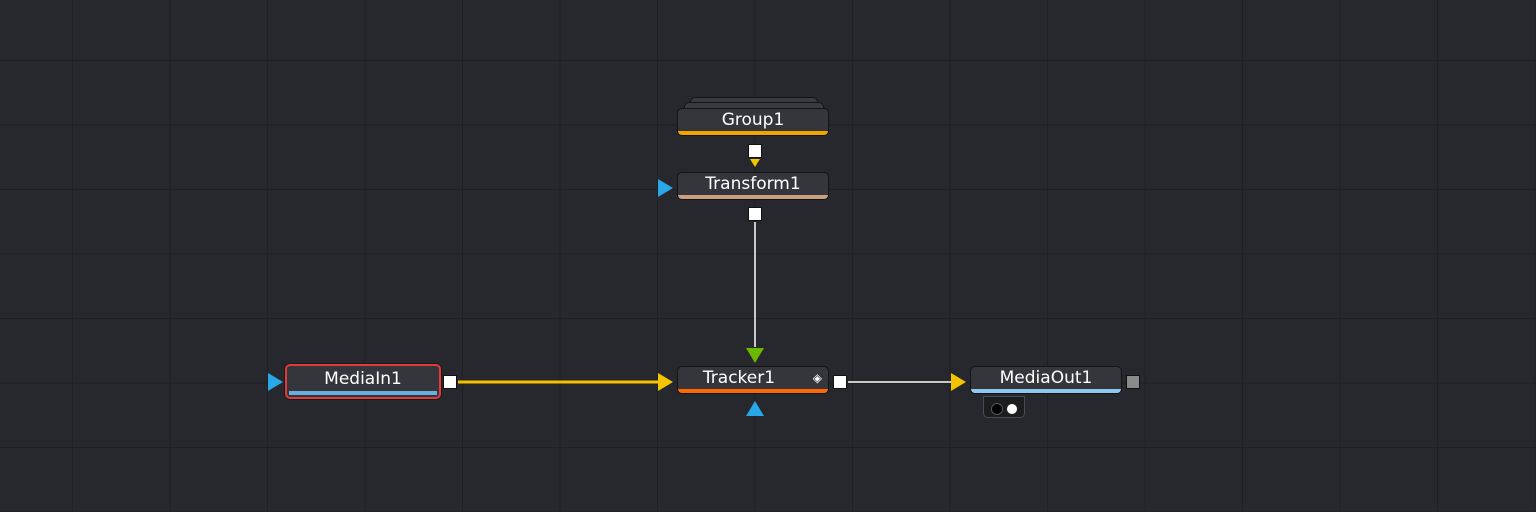 The width and height of the screenshot is (1536, 512). Describe the element at coordinates (755, 151) in the screenshot. I see `group1-output-port` at that location.